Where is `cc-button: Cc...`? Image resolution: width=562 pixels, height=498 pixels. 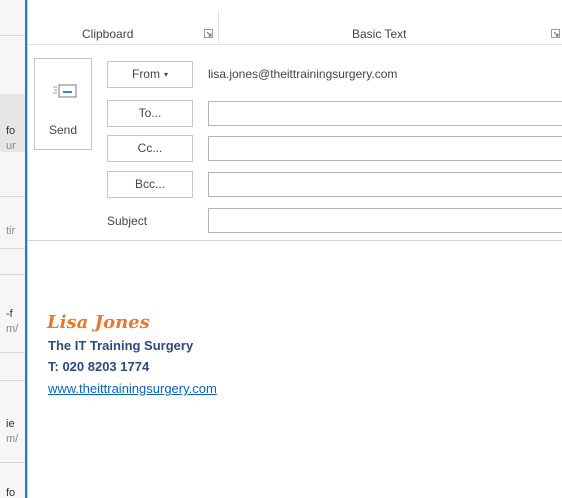
cc-button: Cc... is located at coordinates (150, 148).